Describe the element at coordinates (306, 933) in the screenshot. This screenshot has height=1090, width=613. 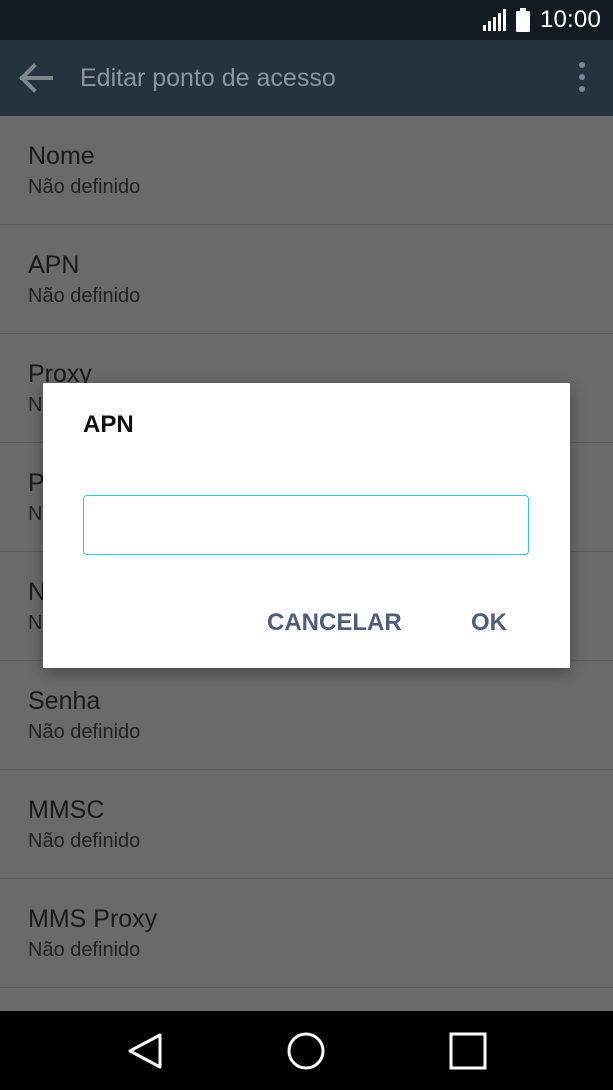
I see `list-item-mms-proxy: MMS Proxy Não definido` at that location.